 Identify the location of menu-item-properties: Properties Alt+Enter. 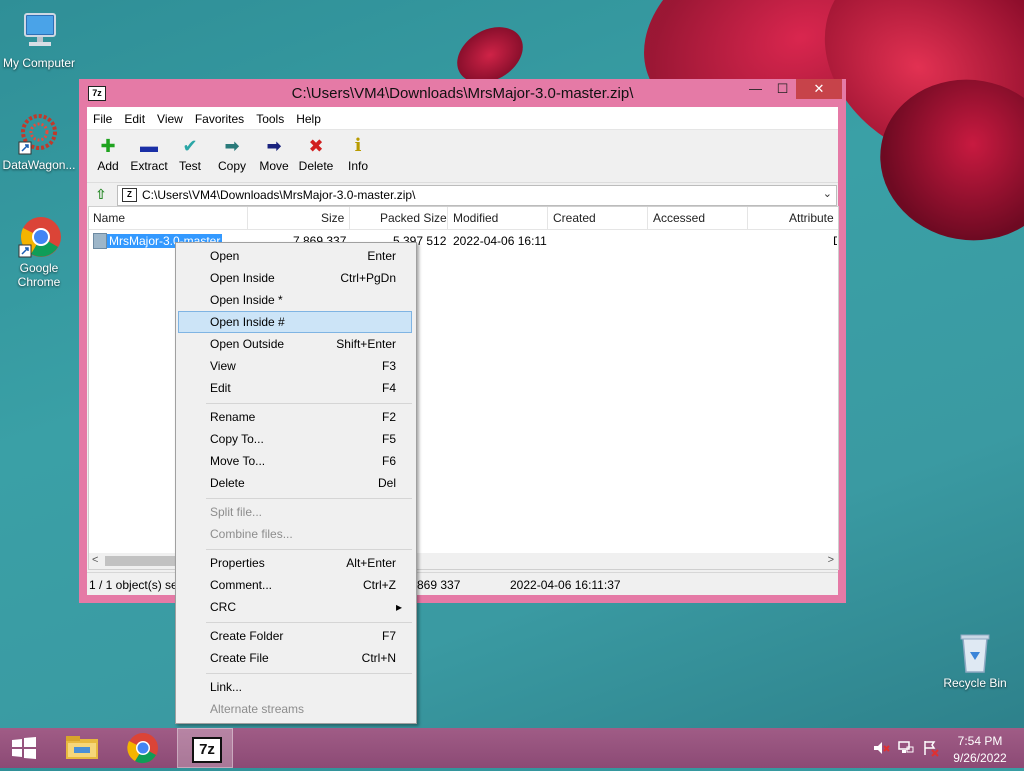
(295, 563).